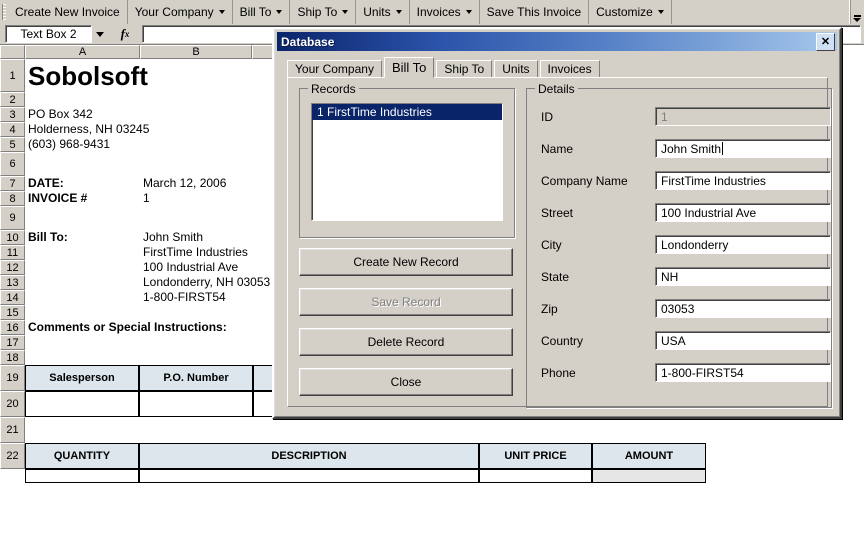  What do you see at coordinates (88, 76) in the screenshot?
I see `cell-company-name: Sobolsoft` at bounding box center [88, 76].